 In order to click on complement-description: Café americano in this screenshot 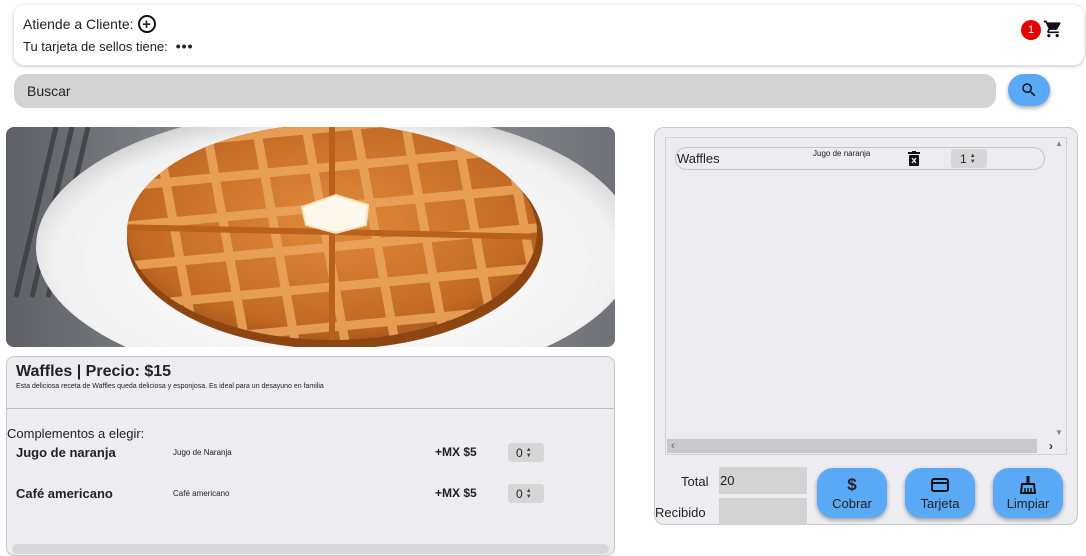, I will do `click(201, 493)`.